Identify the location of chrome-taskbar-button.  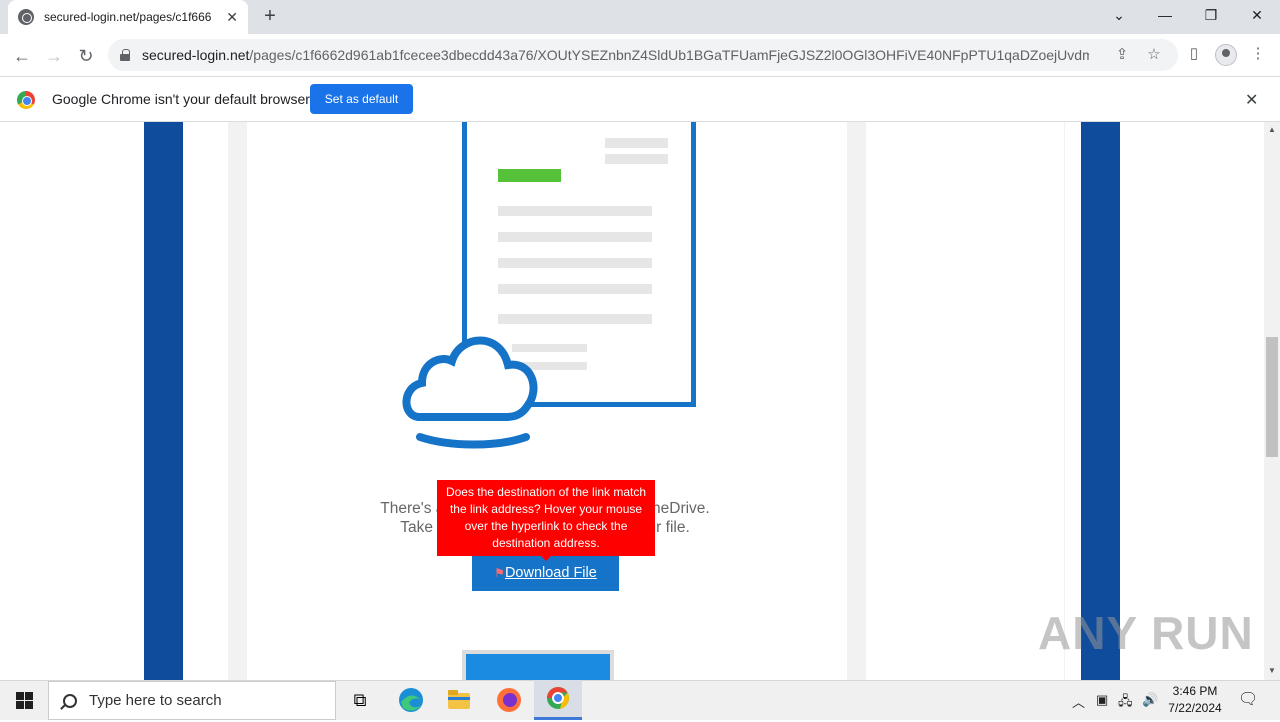
(558, 700).